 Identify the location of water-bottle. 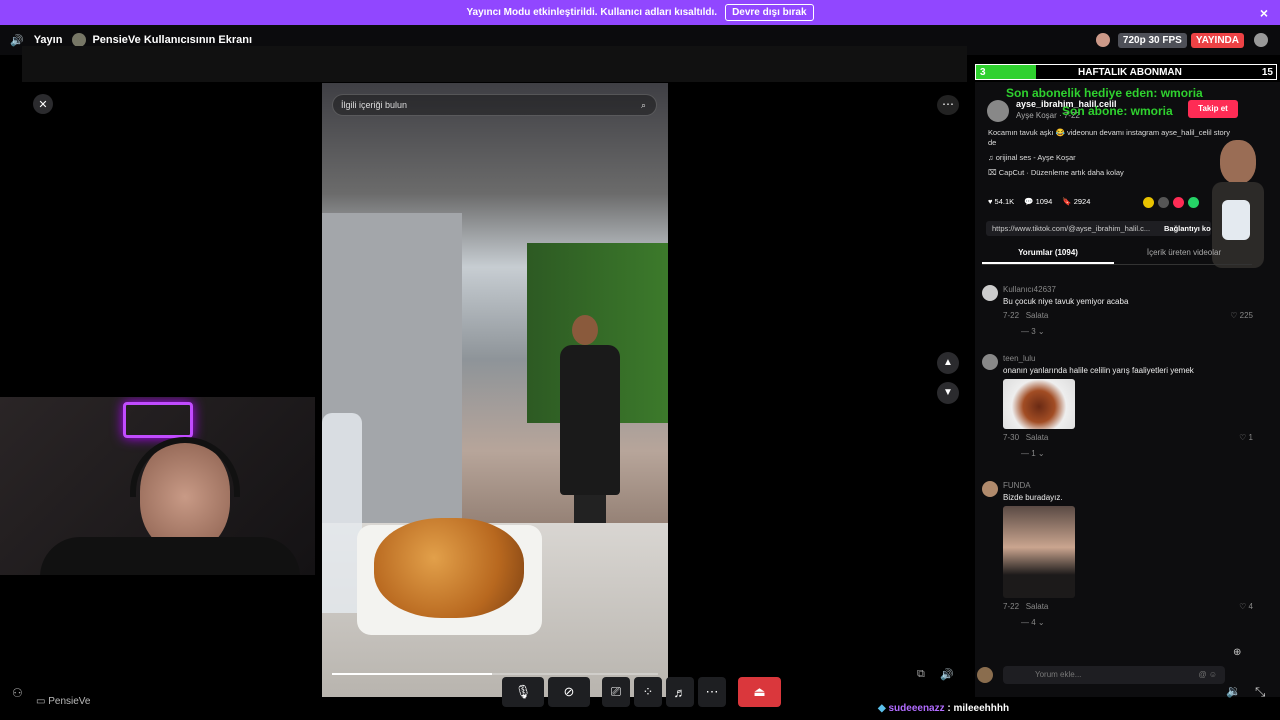
(342, 513).